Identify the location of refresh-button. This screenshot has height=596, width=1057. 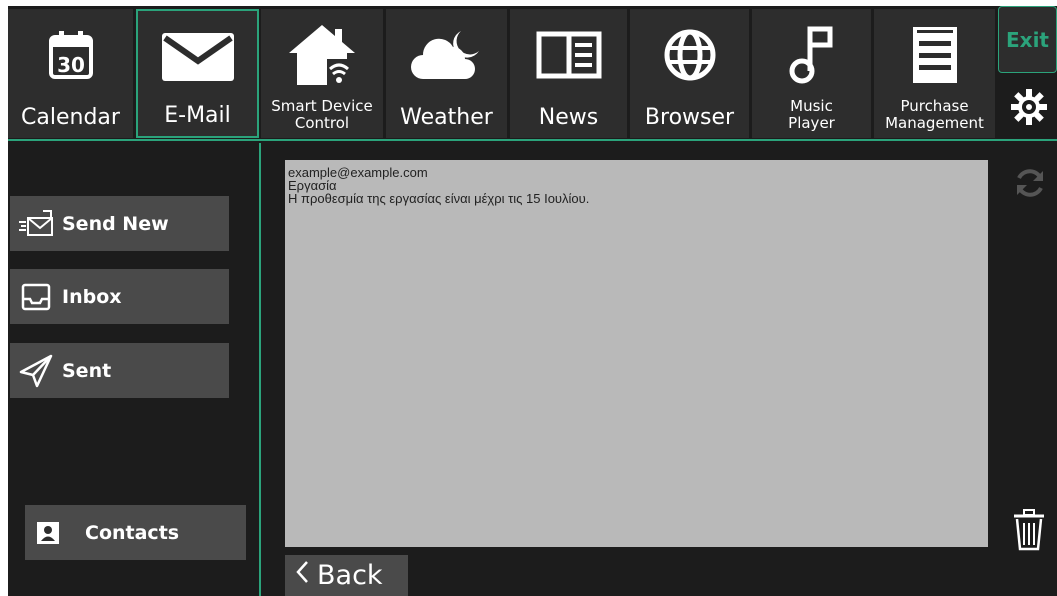
(1030, 183).